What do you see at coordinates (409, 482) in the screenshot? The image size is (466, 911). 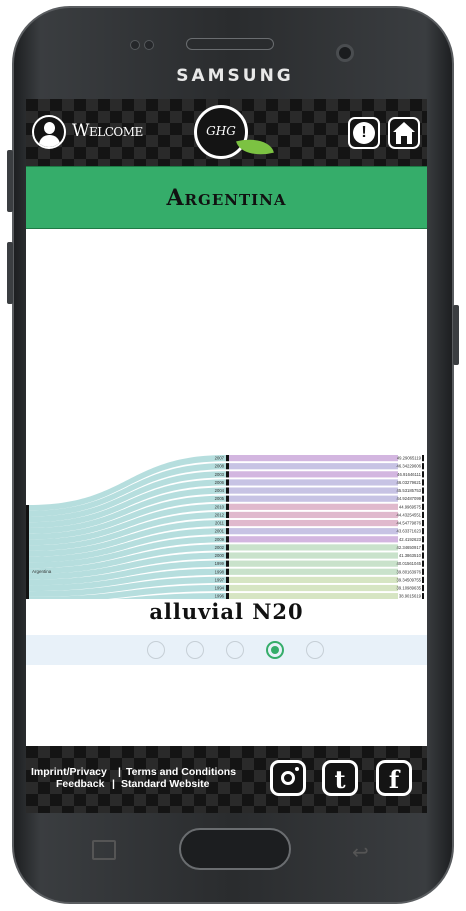 I see `value-label: 46.03279621` at bounding box center [409, 482].